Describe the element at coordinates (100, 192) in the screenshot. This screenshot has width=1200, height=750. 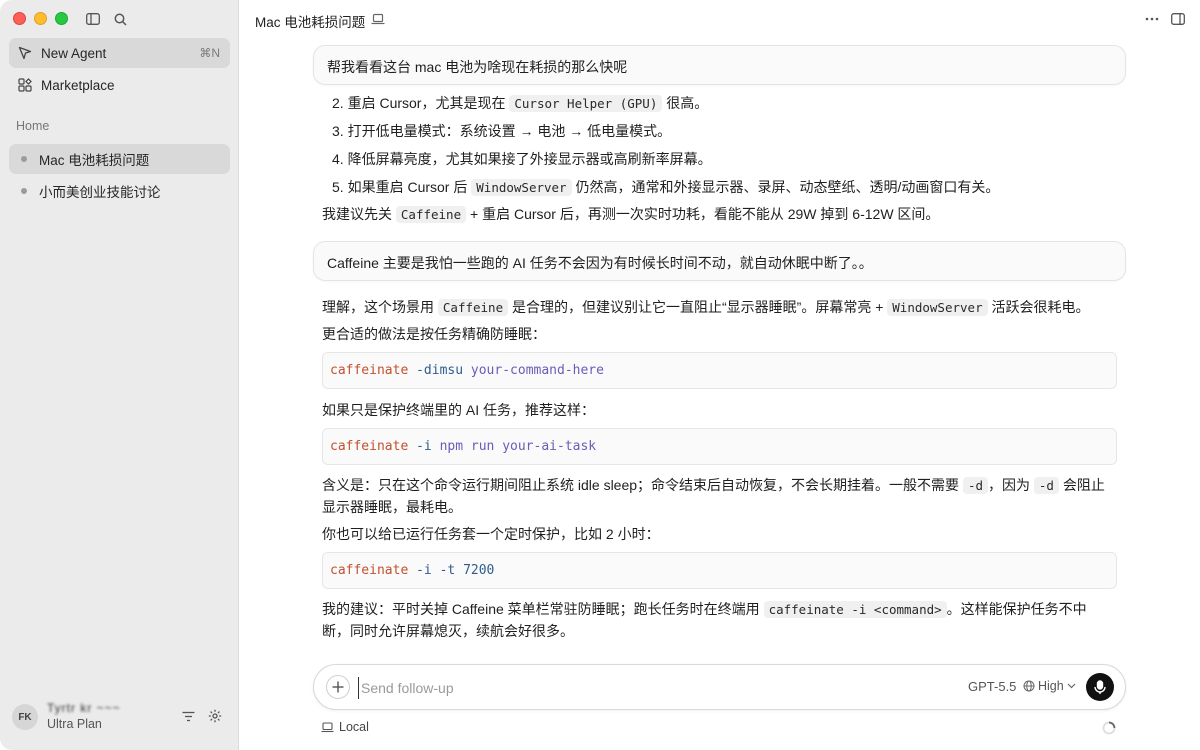
I see `sidebar-chat-label: 小而美创业技能讨论` at that location.